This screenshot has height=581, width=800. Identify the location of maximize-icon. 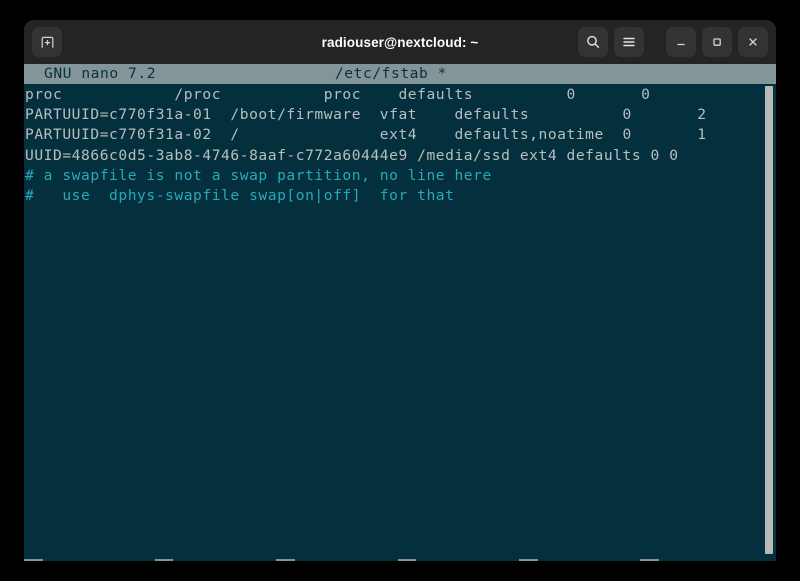
(717, 42).